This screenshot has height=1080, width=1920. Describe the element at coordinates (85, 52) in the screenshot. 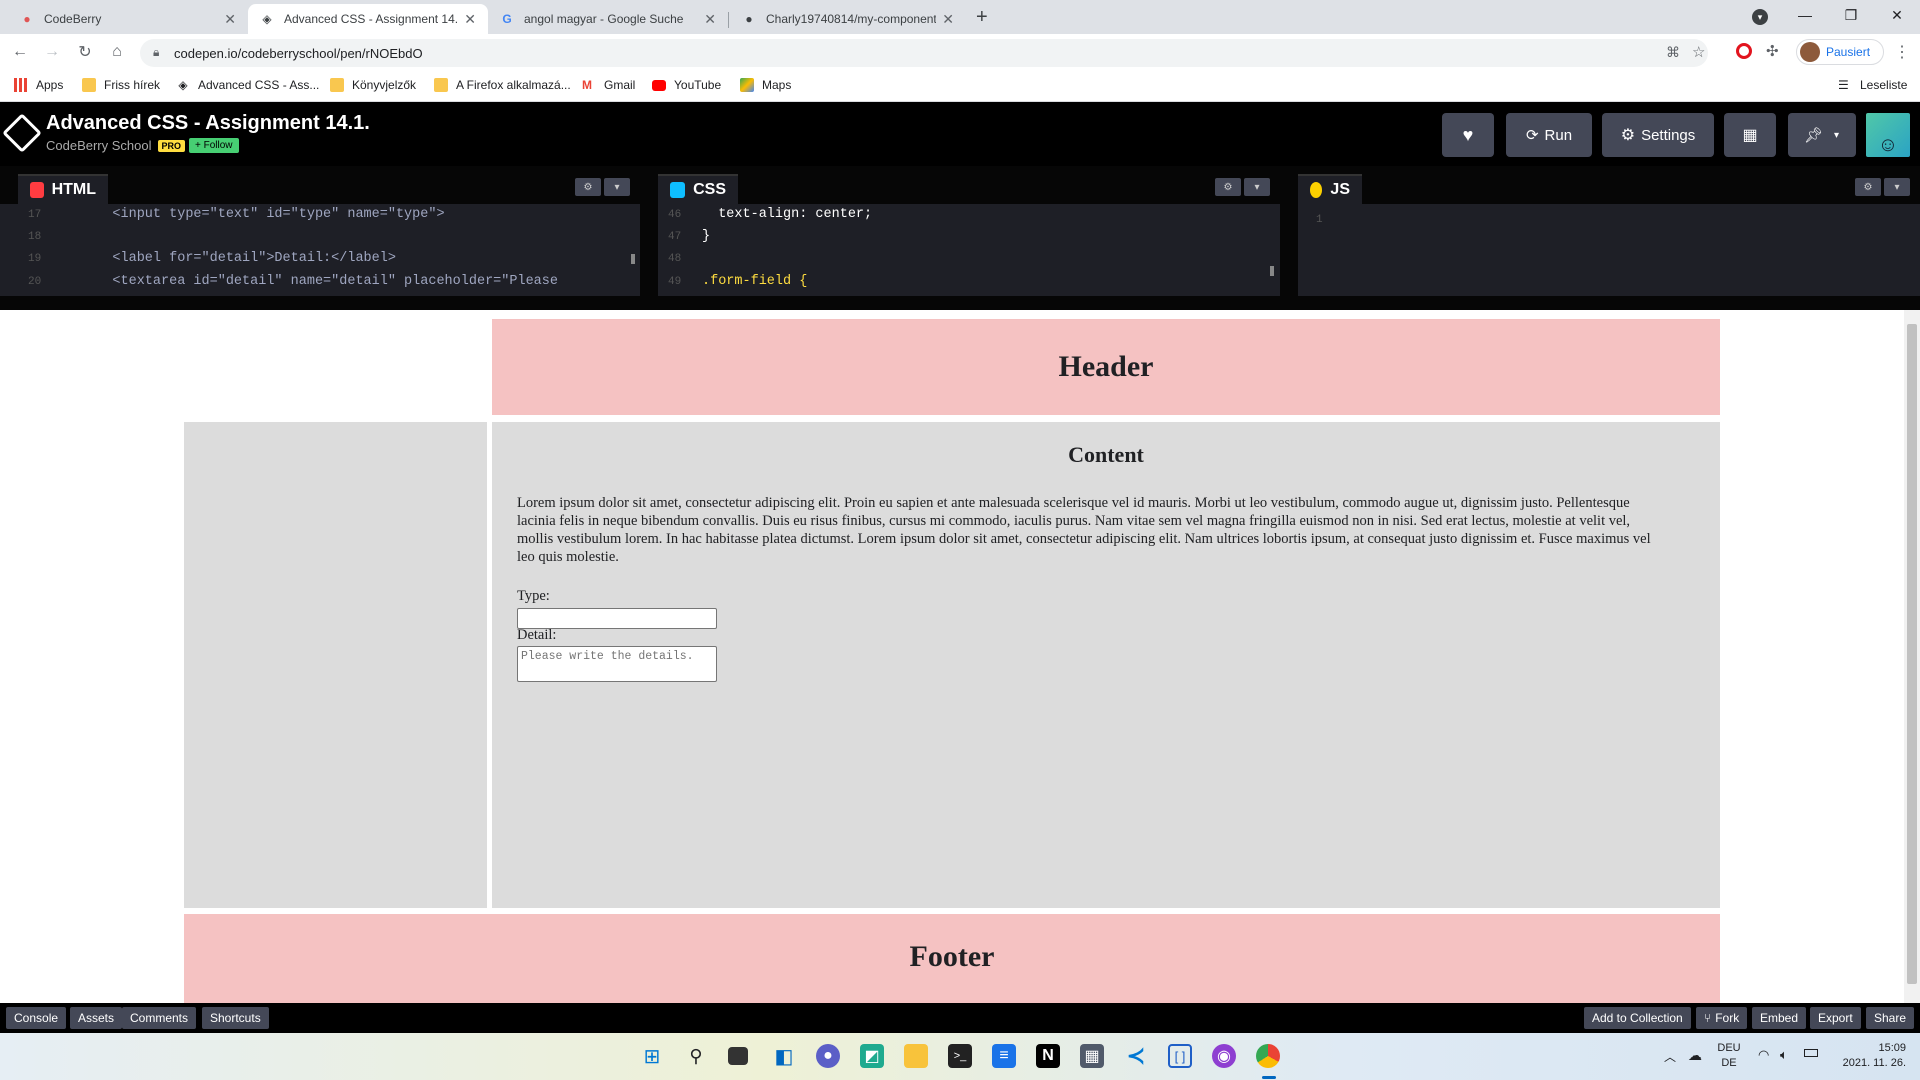

I see `reload-icon: ↻` at that location.